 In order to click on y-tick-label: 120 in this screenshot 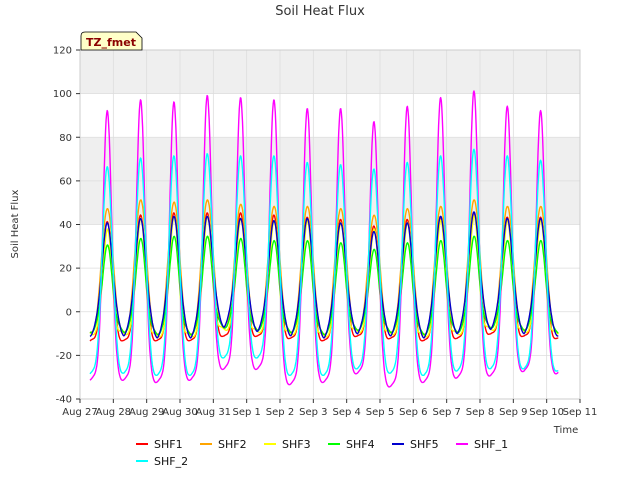, I will do `click(62, 51)`.